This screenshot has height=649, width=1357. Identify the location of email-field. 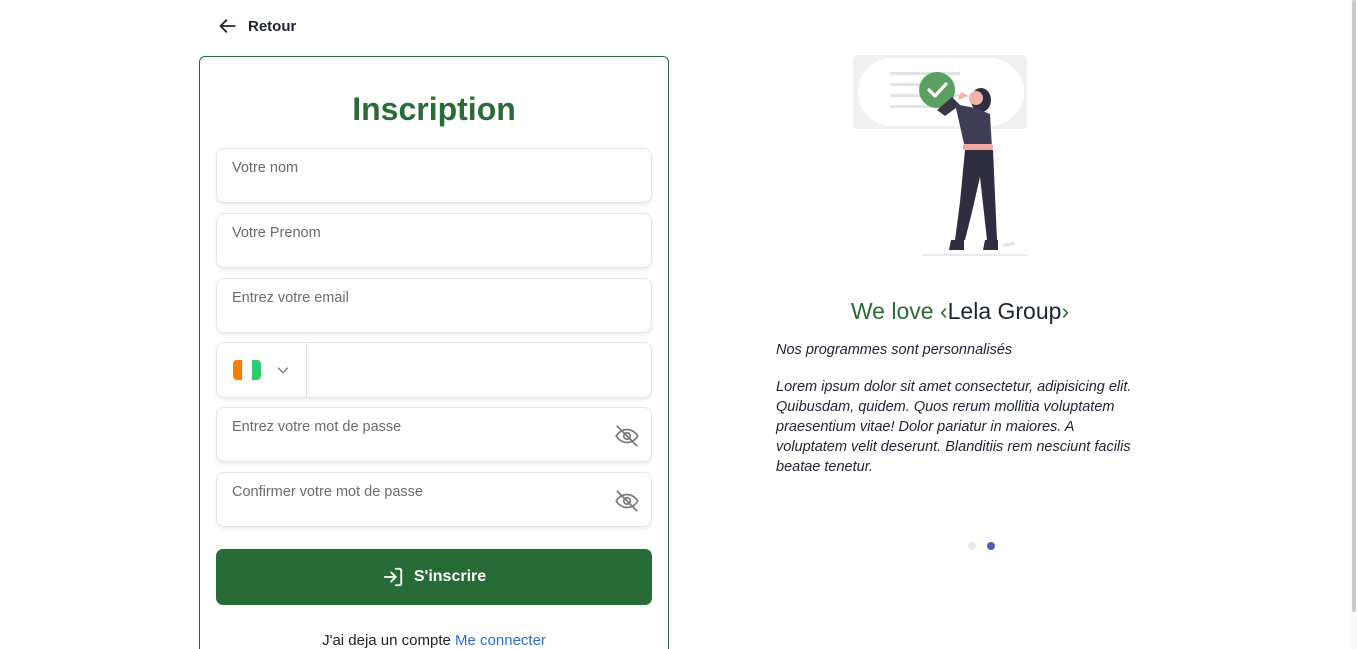
(434, 305).